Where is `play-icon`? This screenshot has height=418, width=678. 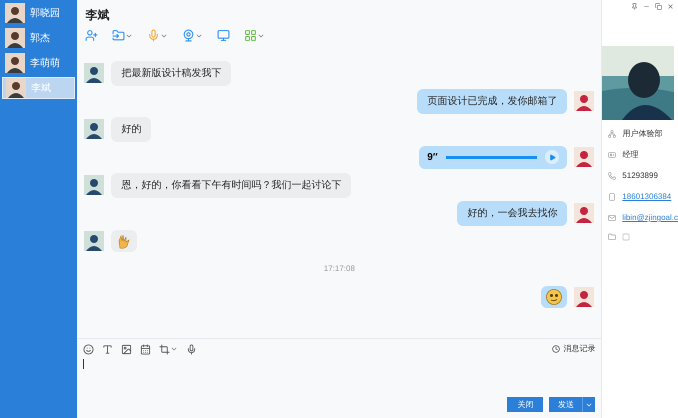
play-icon is located at coordinates (552, 157).